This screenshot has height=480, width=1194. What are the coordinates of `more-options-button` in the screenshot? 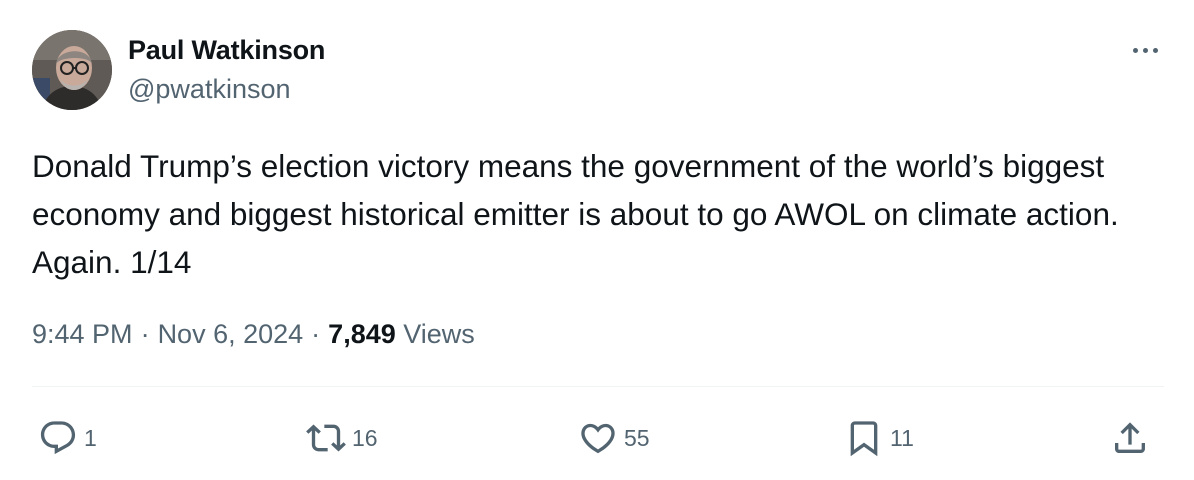 It's located at (1145, 50).